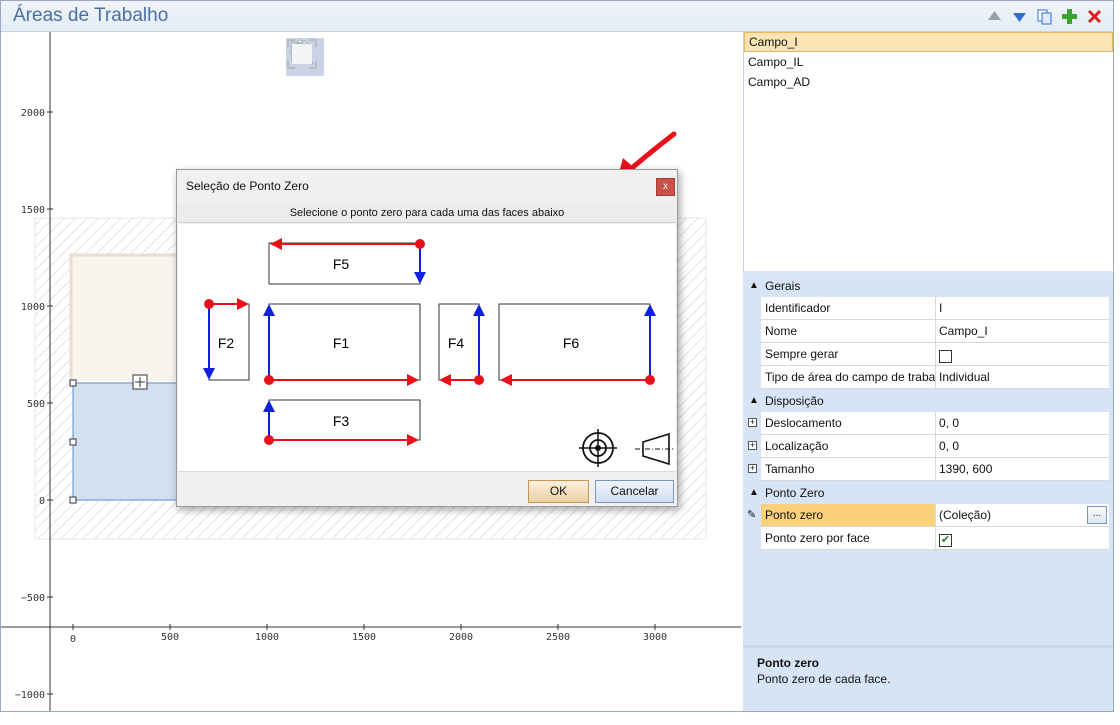  I want to click on x-tick-label: 0, so click(73, 639).